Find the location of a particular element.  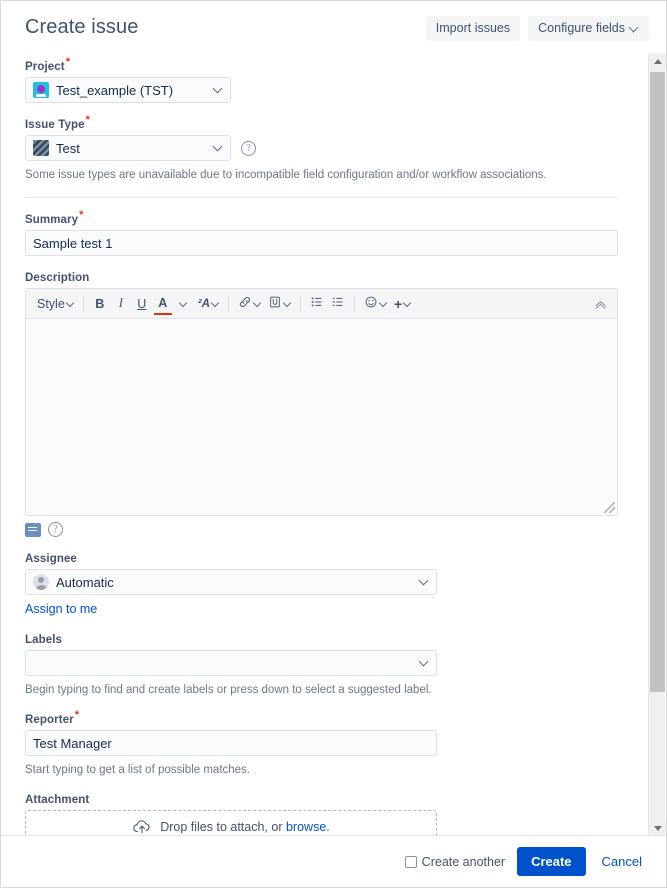

italic-label: I is located at coordinates (120, 303).